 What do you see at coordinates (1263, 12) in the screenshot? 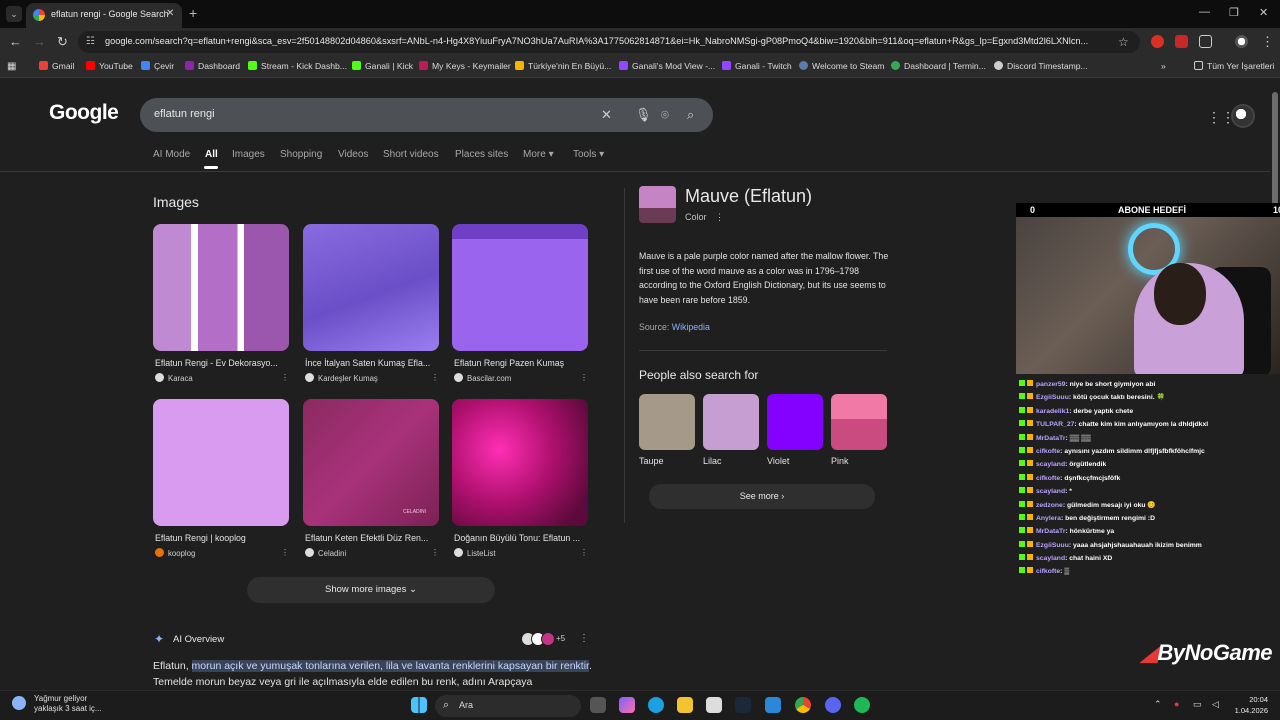
I see `close-window-icon: ✕` at bounding box center [1263, 12].